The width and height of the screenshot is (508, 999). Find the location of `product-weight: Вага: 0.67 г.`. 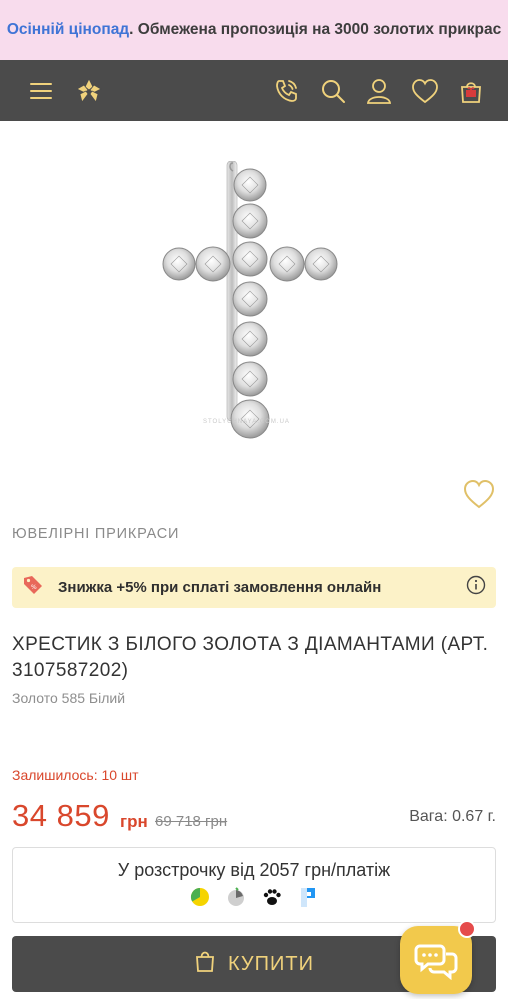

product-weight: Вага: 0.67 г. is located at coordinates (452, 816).